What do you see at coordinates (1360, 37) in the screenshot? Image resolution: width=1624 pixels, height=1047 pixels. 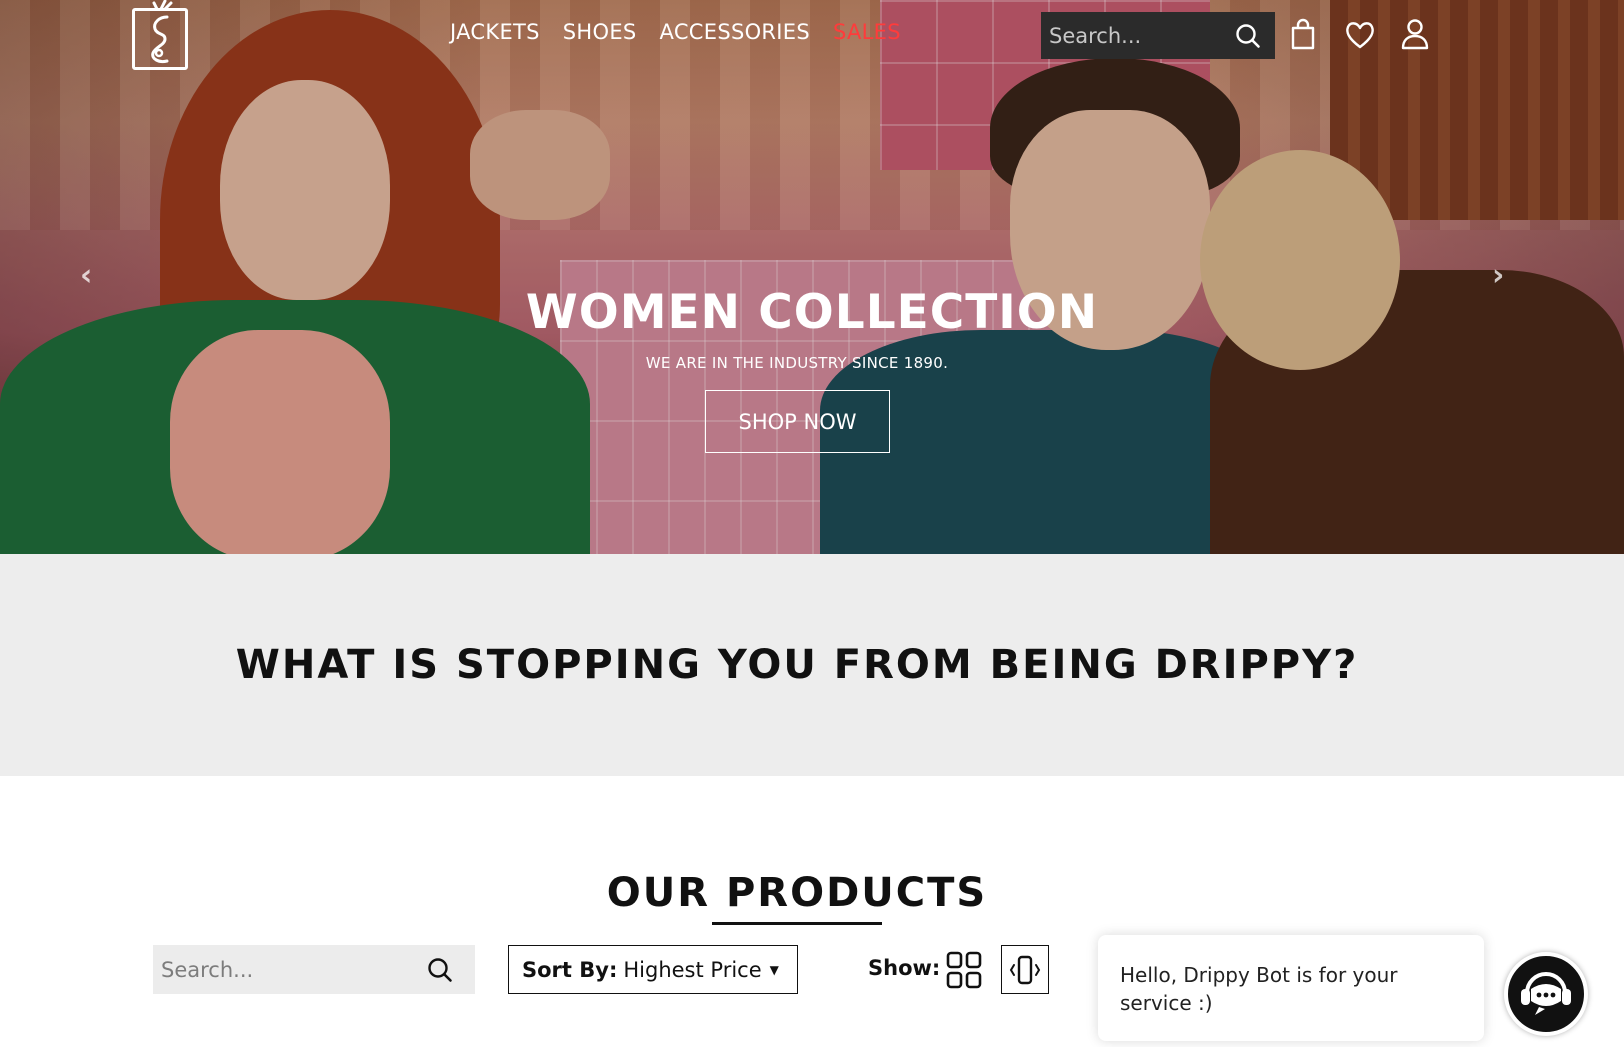 I see `heart-icon` at bounding box center [1360, 37].